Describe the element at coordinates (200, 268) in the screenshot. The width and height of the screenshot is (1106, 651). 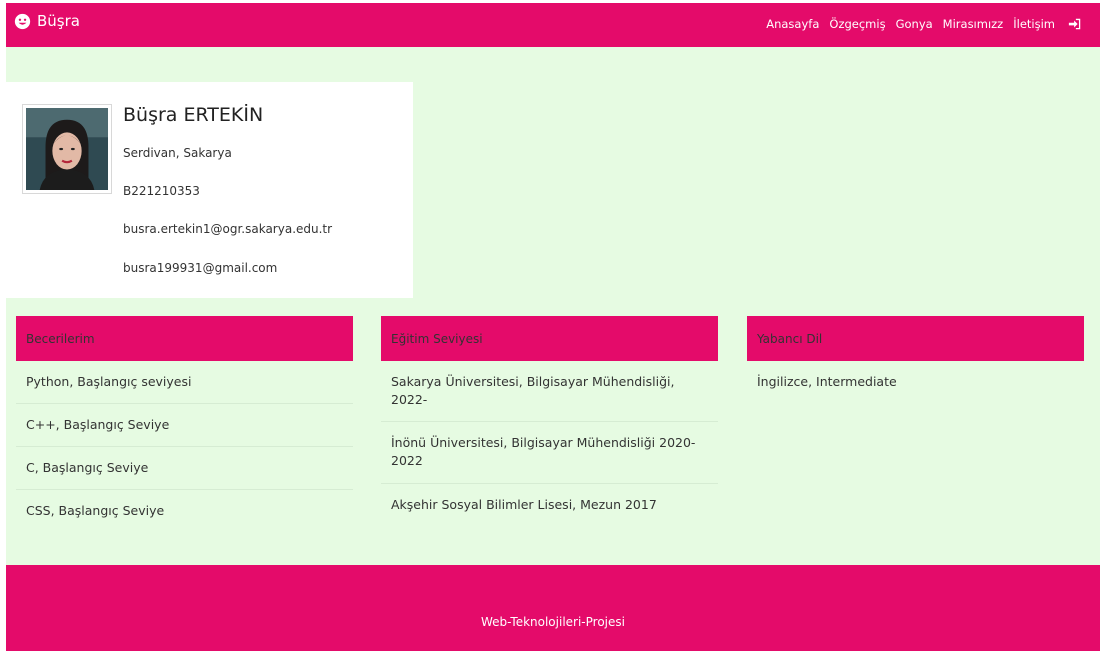
I see `profile-personal-email: busra199931@gmail.com` at that location.